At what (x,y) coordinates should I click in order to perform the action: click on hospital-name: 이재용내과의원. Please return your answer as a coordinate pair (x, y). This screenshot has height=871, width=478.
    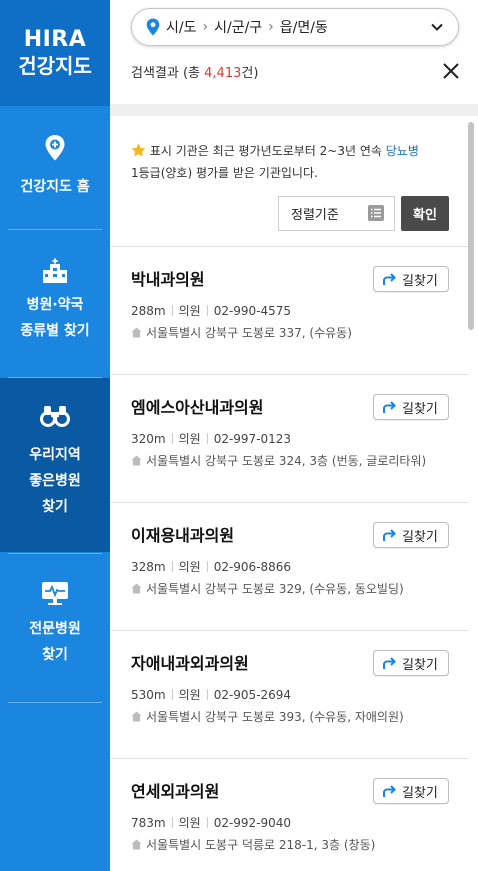
    Looking at the image, I should click on (182, 534).